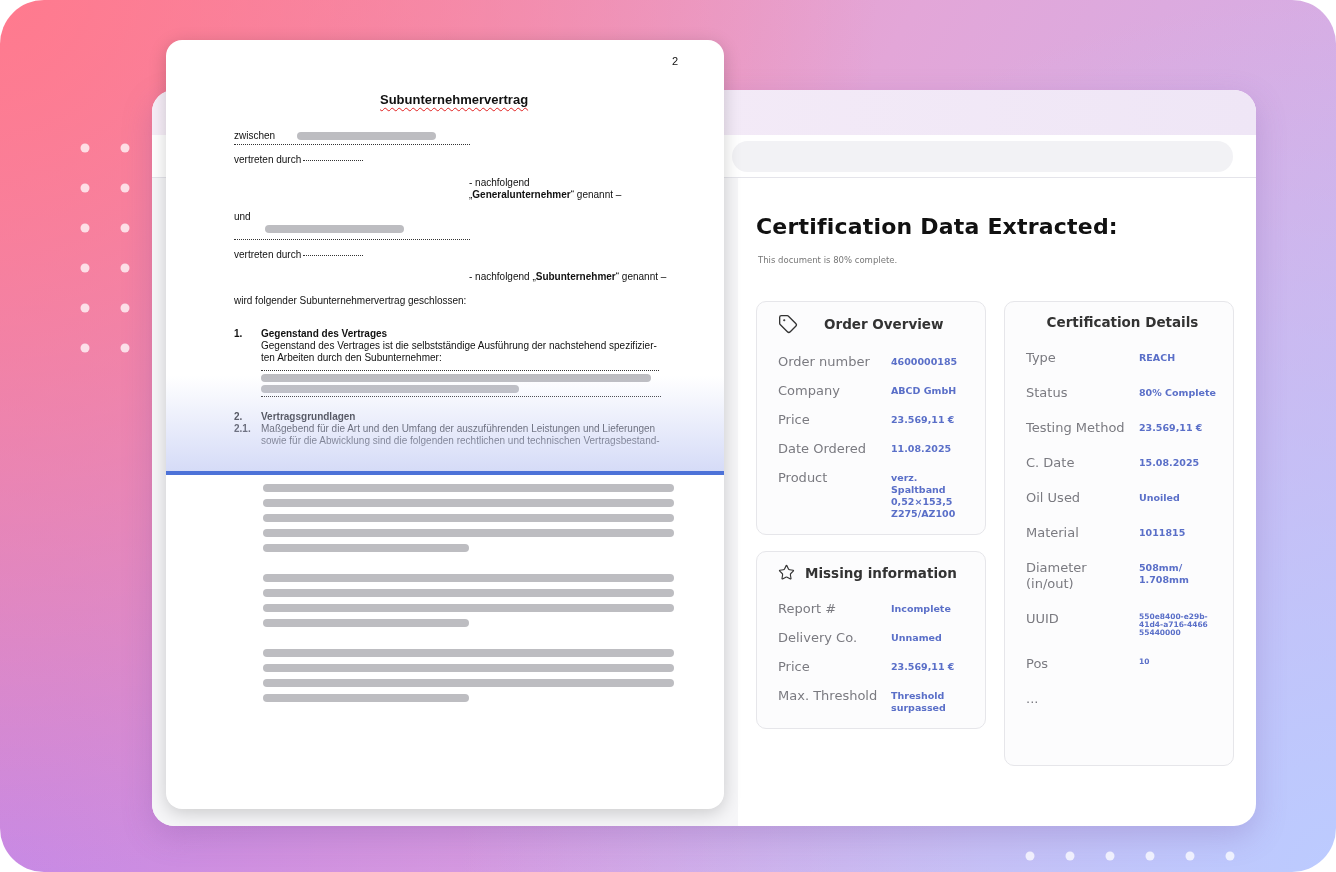 Image resolution: width=1336 pixels, height=872 pixels. What do you see at coordinates (454, 100) in the screenshot?
I see `document-title: Subunternehmervertrag` at bounding box center [454, 100].